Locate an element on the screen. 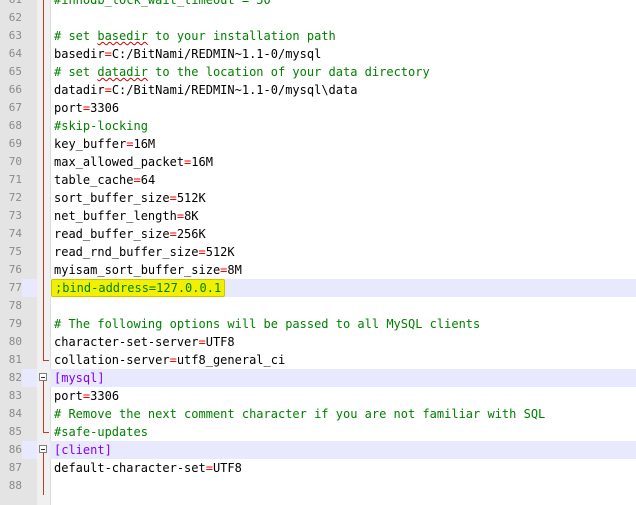  code-text: #innodb_lock_wait_timeout = 50 is located at coordinates (162, 4).